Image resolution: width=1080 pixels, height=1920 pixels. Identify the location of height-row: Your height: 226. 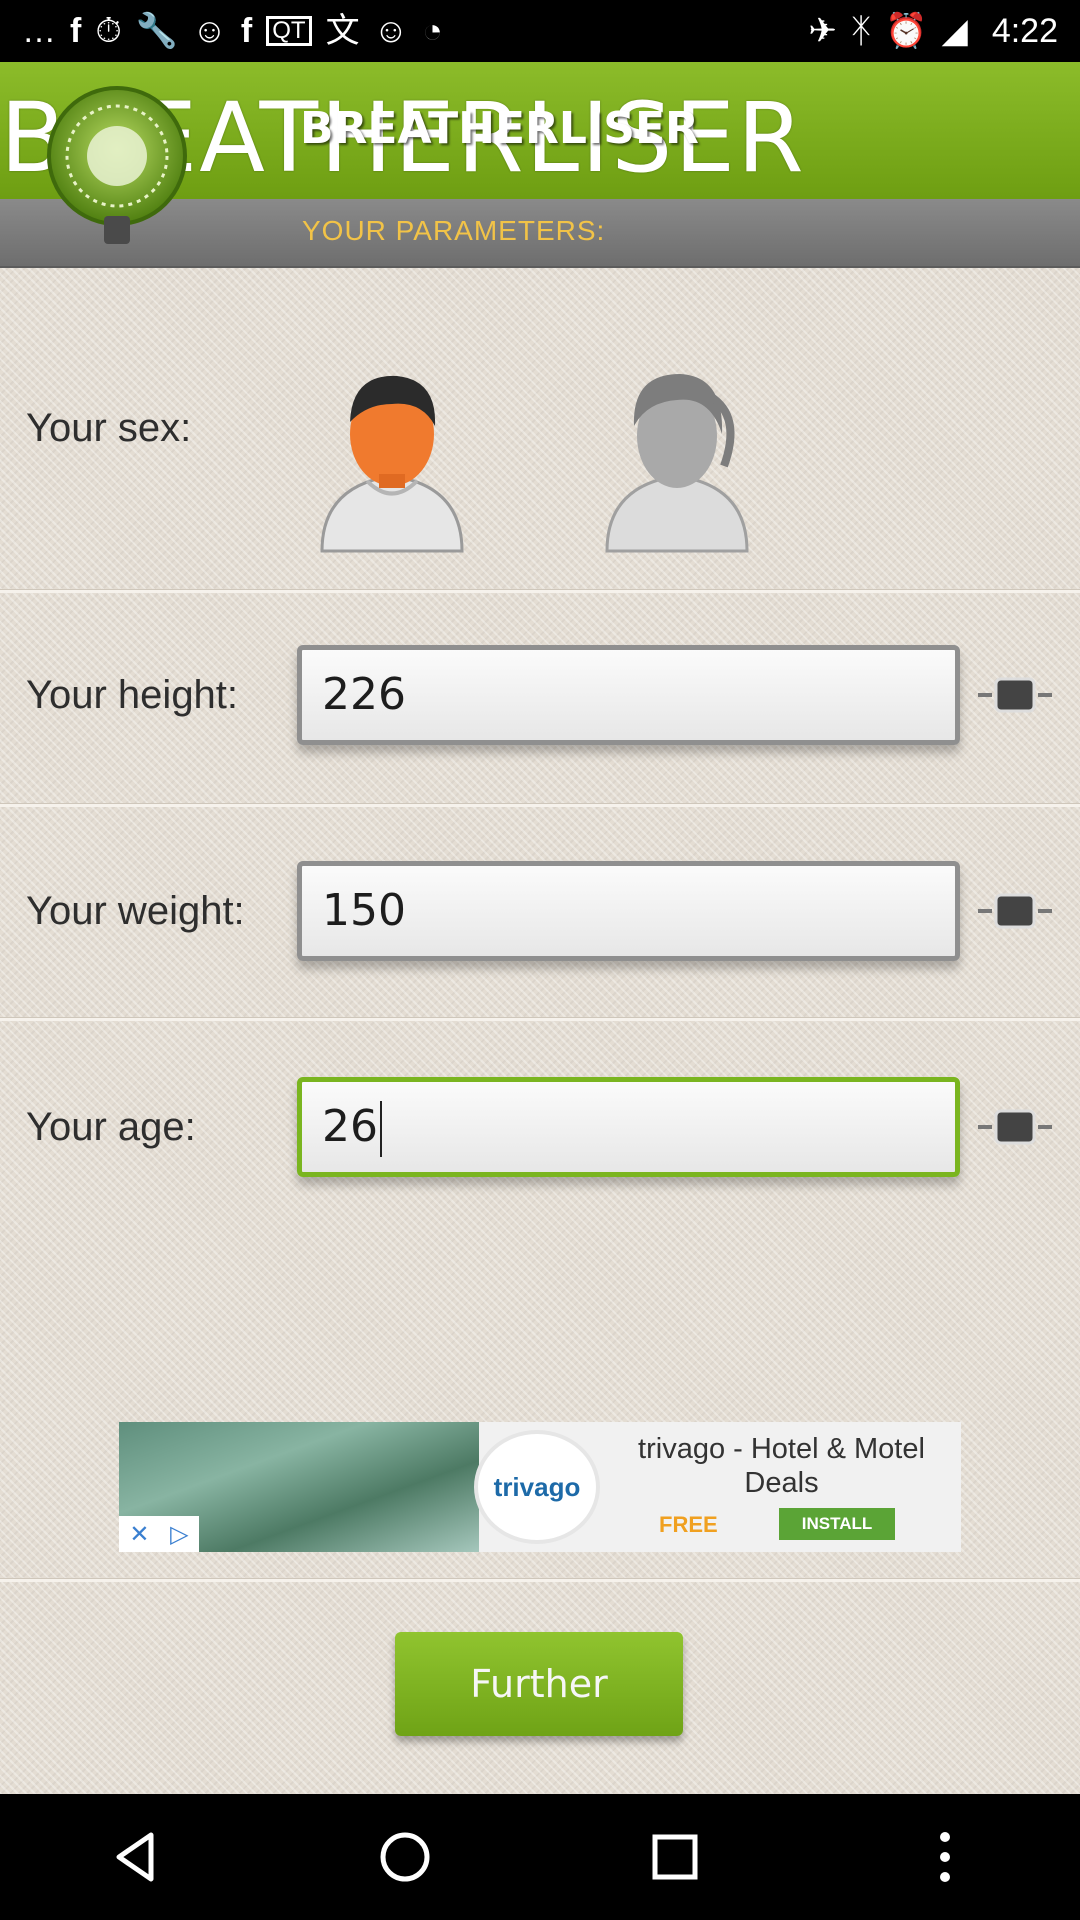
(540, 698).